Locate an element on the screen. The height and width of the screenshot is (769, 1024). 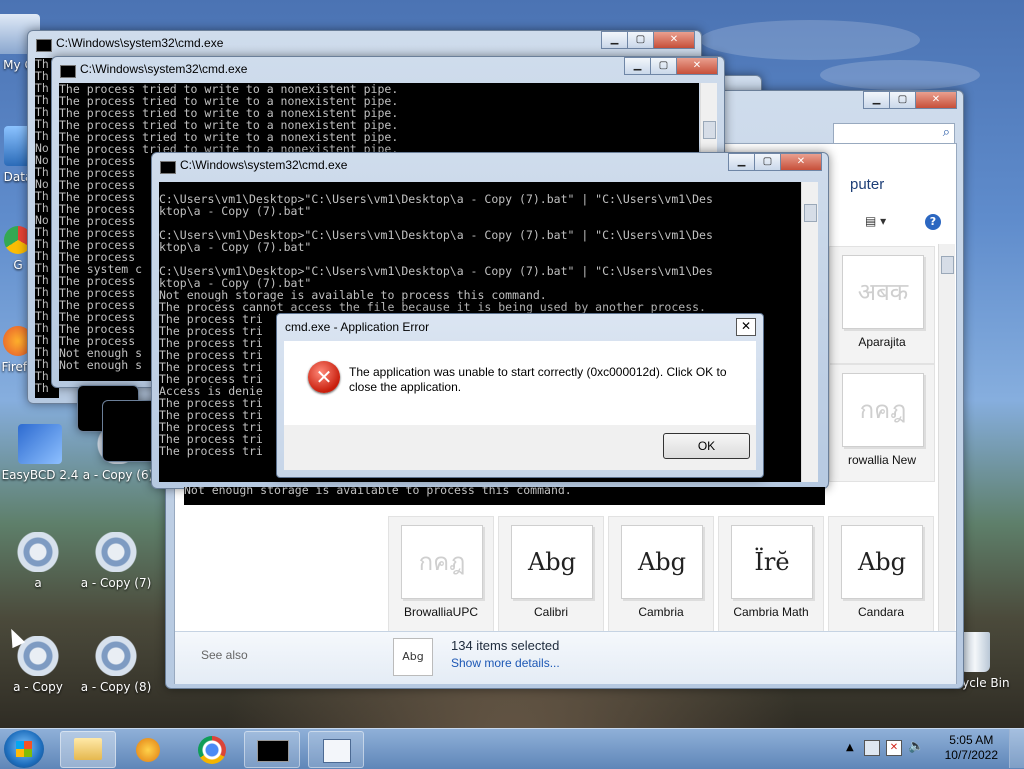
start-button is located at coordinates (24, 749).